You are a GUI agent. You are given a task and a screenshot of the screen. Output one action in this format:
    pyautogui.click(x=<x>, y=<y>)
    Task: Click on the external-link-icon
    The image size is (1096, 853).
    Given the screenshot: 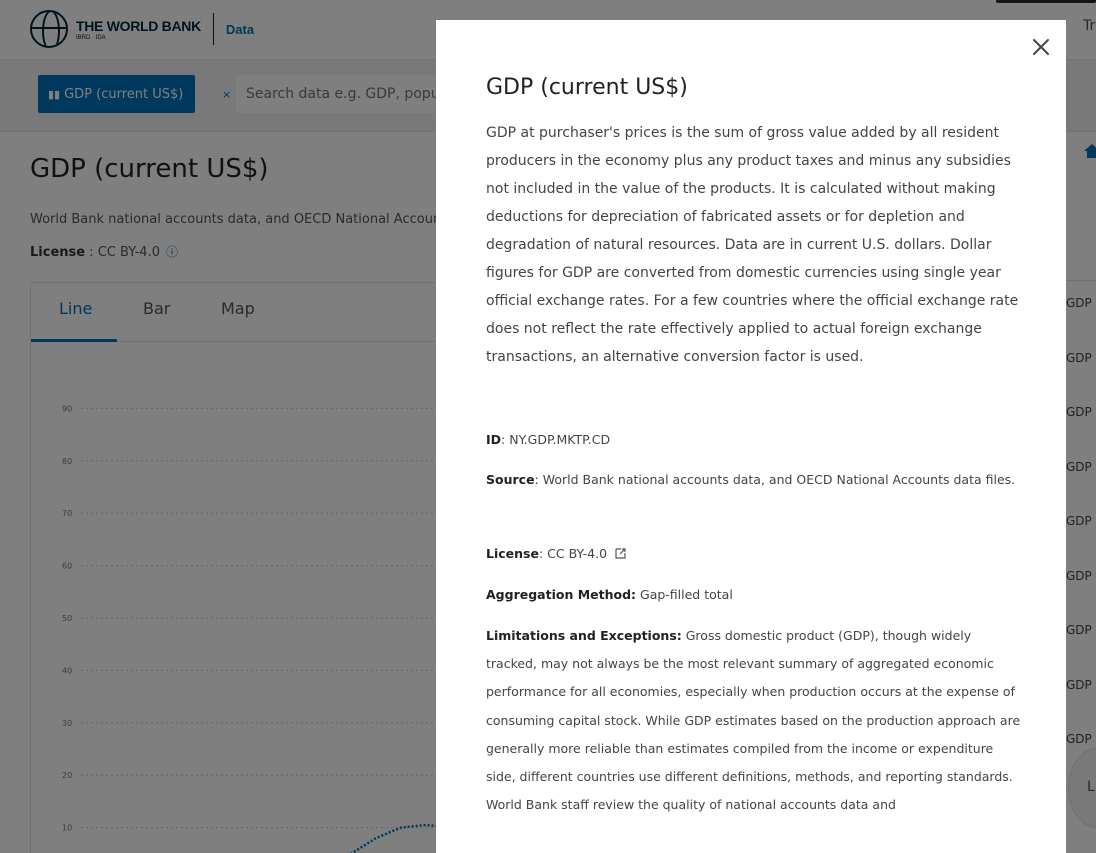 What is the action you would take?
    pyautogui.click(x=620, y=553)
    